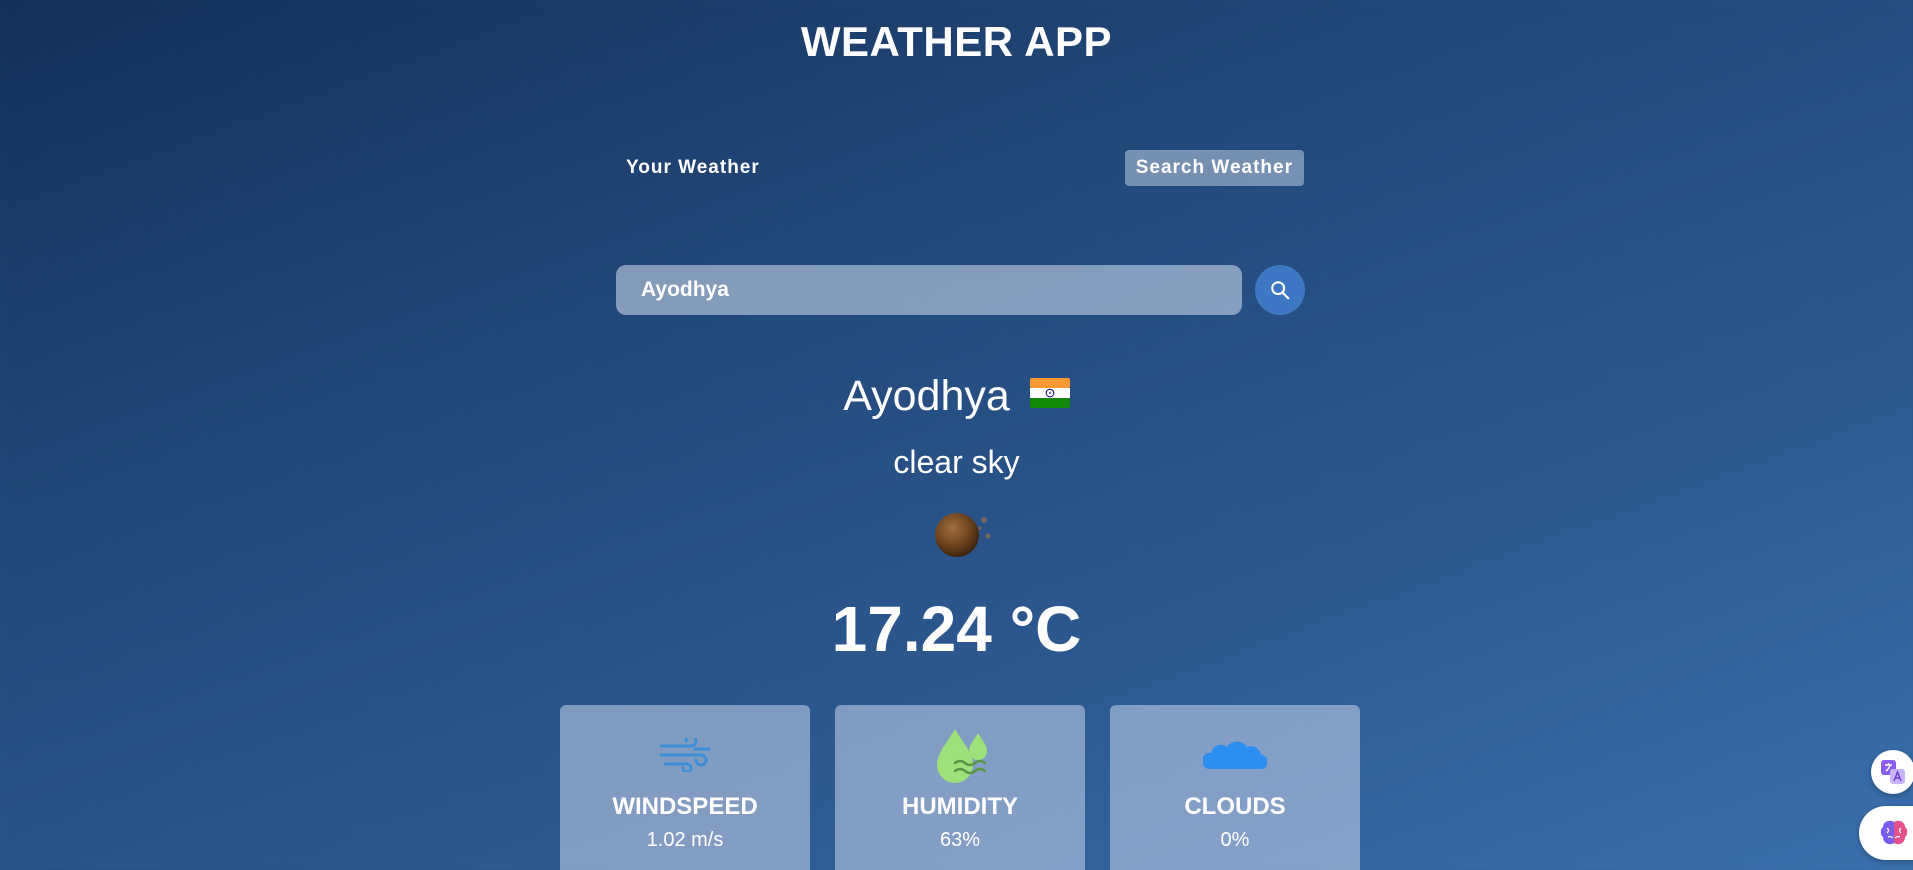 The image size is (1913, 870). What do you see at coordinates (1235, 840) in the screenshot?
I see `clouds-value: 0%` at bounding box center [1235, 840].